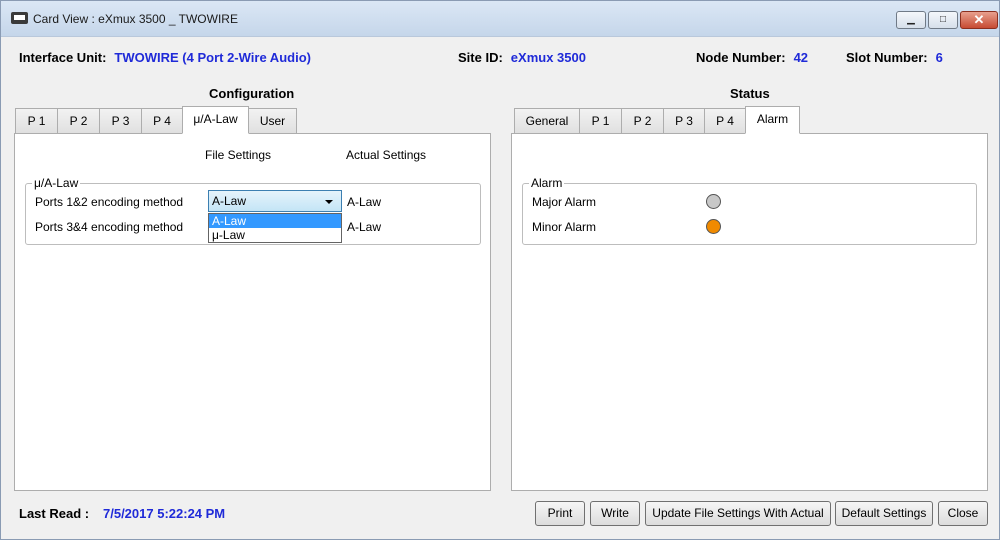 This screenshot has height=540, width=1000. What do you see at coordinates (229, 201) in the screenshot?
I see `ports-1-2-encoding-value: A-Law` at bounding box center [229, 201].